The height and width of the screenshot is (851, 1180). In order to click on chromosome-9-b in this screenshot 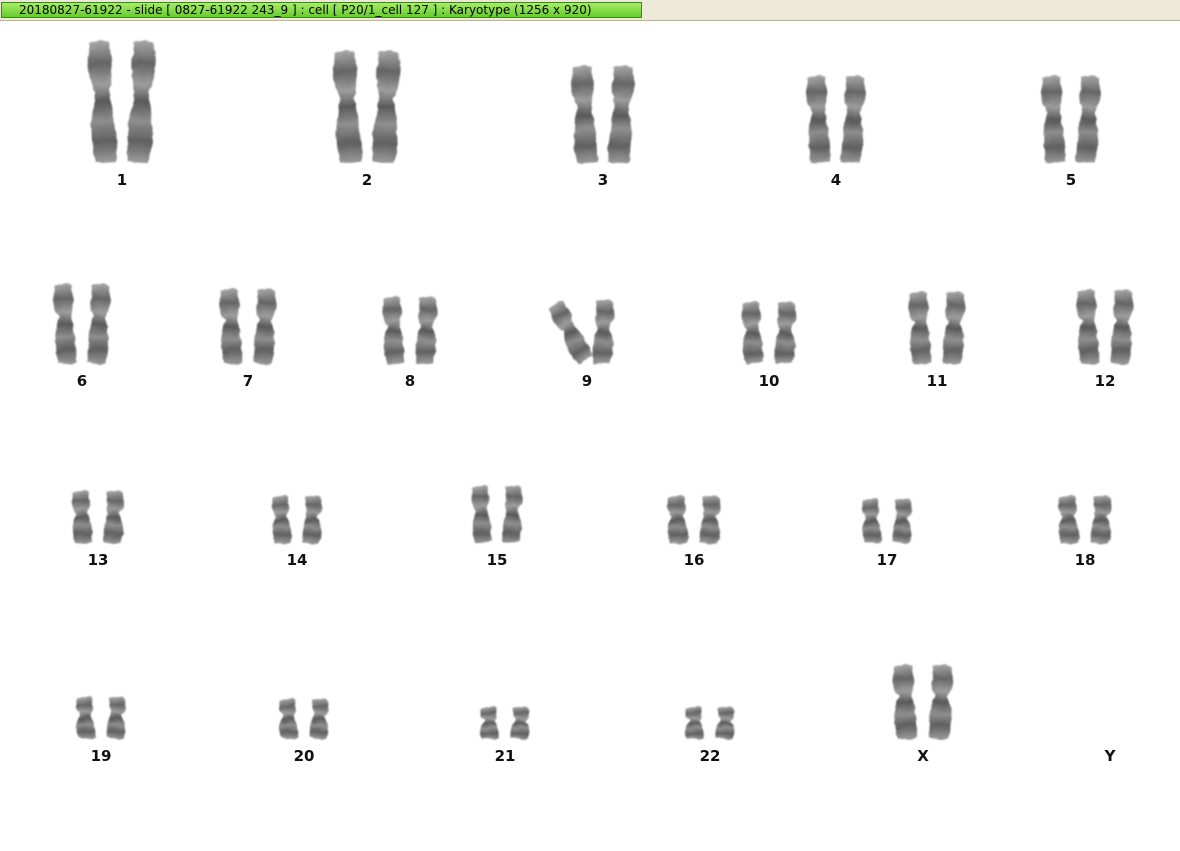, I will do `click(603, 332)`.